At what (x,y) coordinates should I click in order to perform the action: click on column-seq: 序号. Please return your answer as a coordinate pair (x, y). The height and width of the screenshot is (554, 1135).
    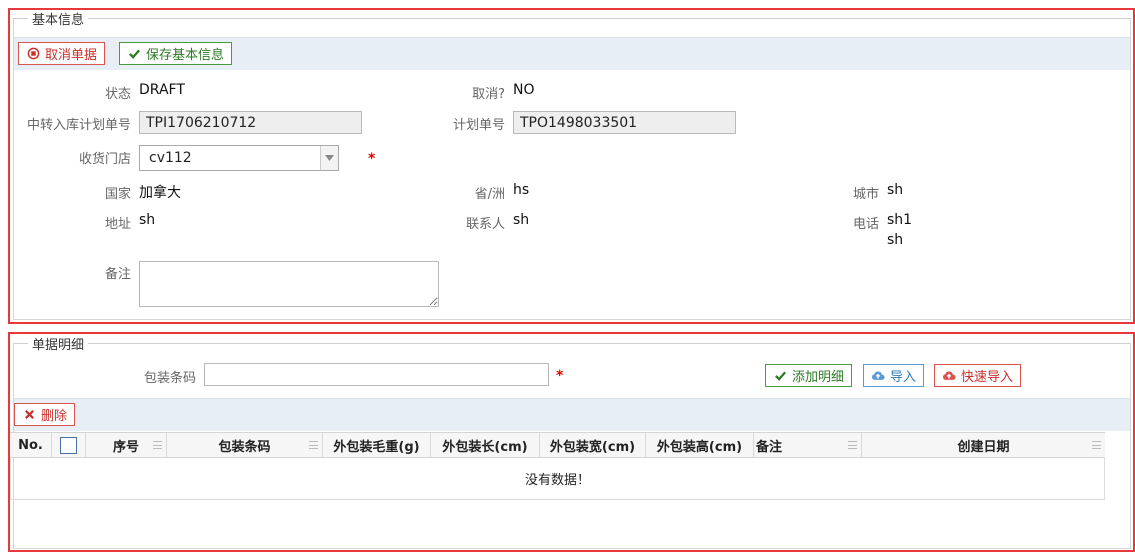
    Looking at the image, I should click on (126, 445).